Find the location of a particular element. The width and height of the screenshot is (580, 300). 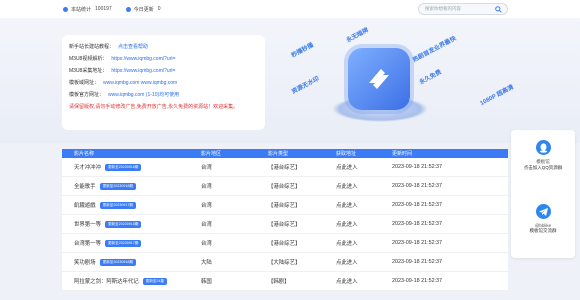

site-domain-row: 模板域网址： www.iqmbg.com www.iqmbg.com is located at coordinates (163, 83).